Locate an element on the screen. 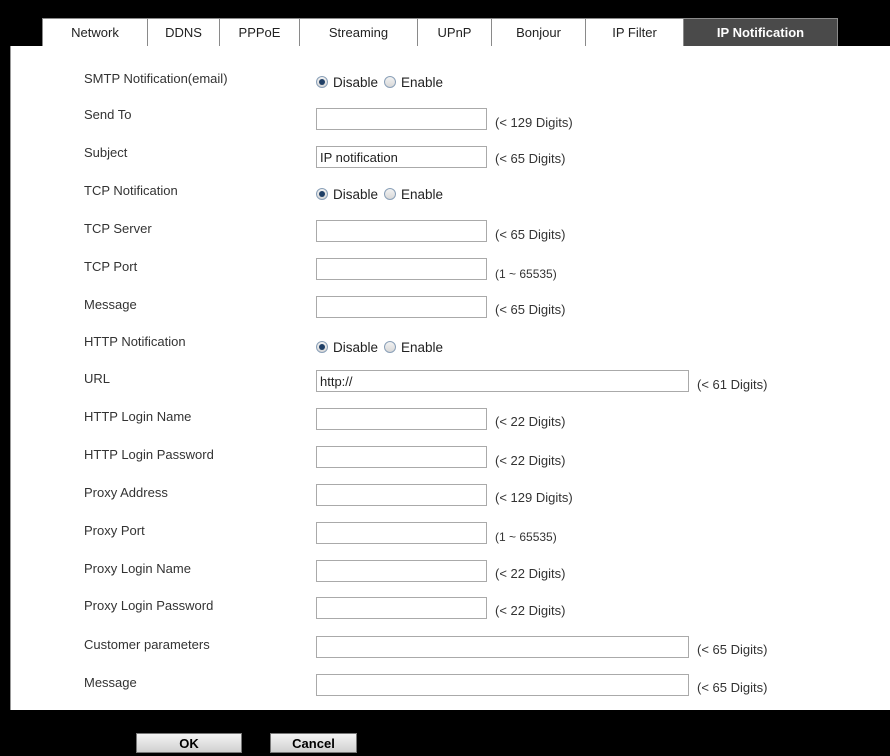 This screenshot has width=890, height=756. http-login-name-label: HTTP Login Name is located at coordinates (138, 416).